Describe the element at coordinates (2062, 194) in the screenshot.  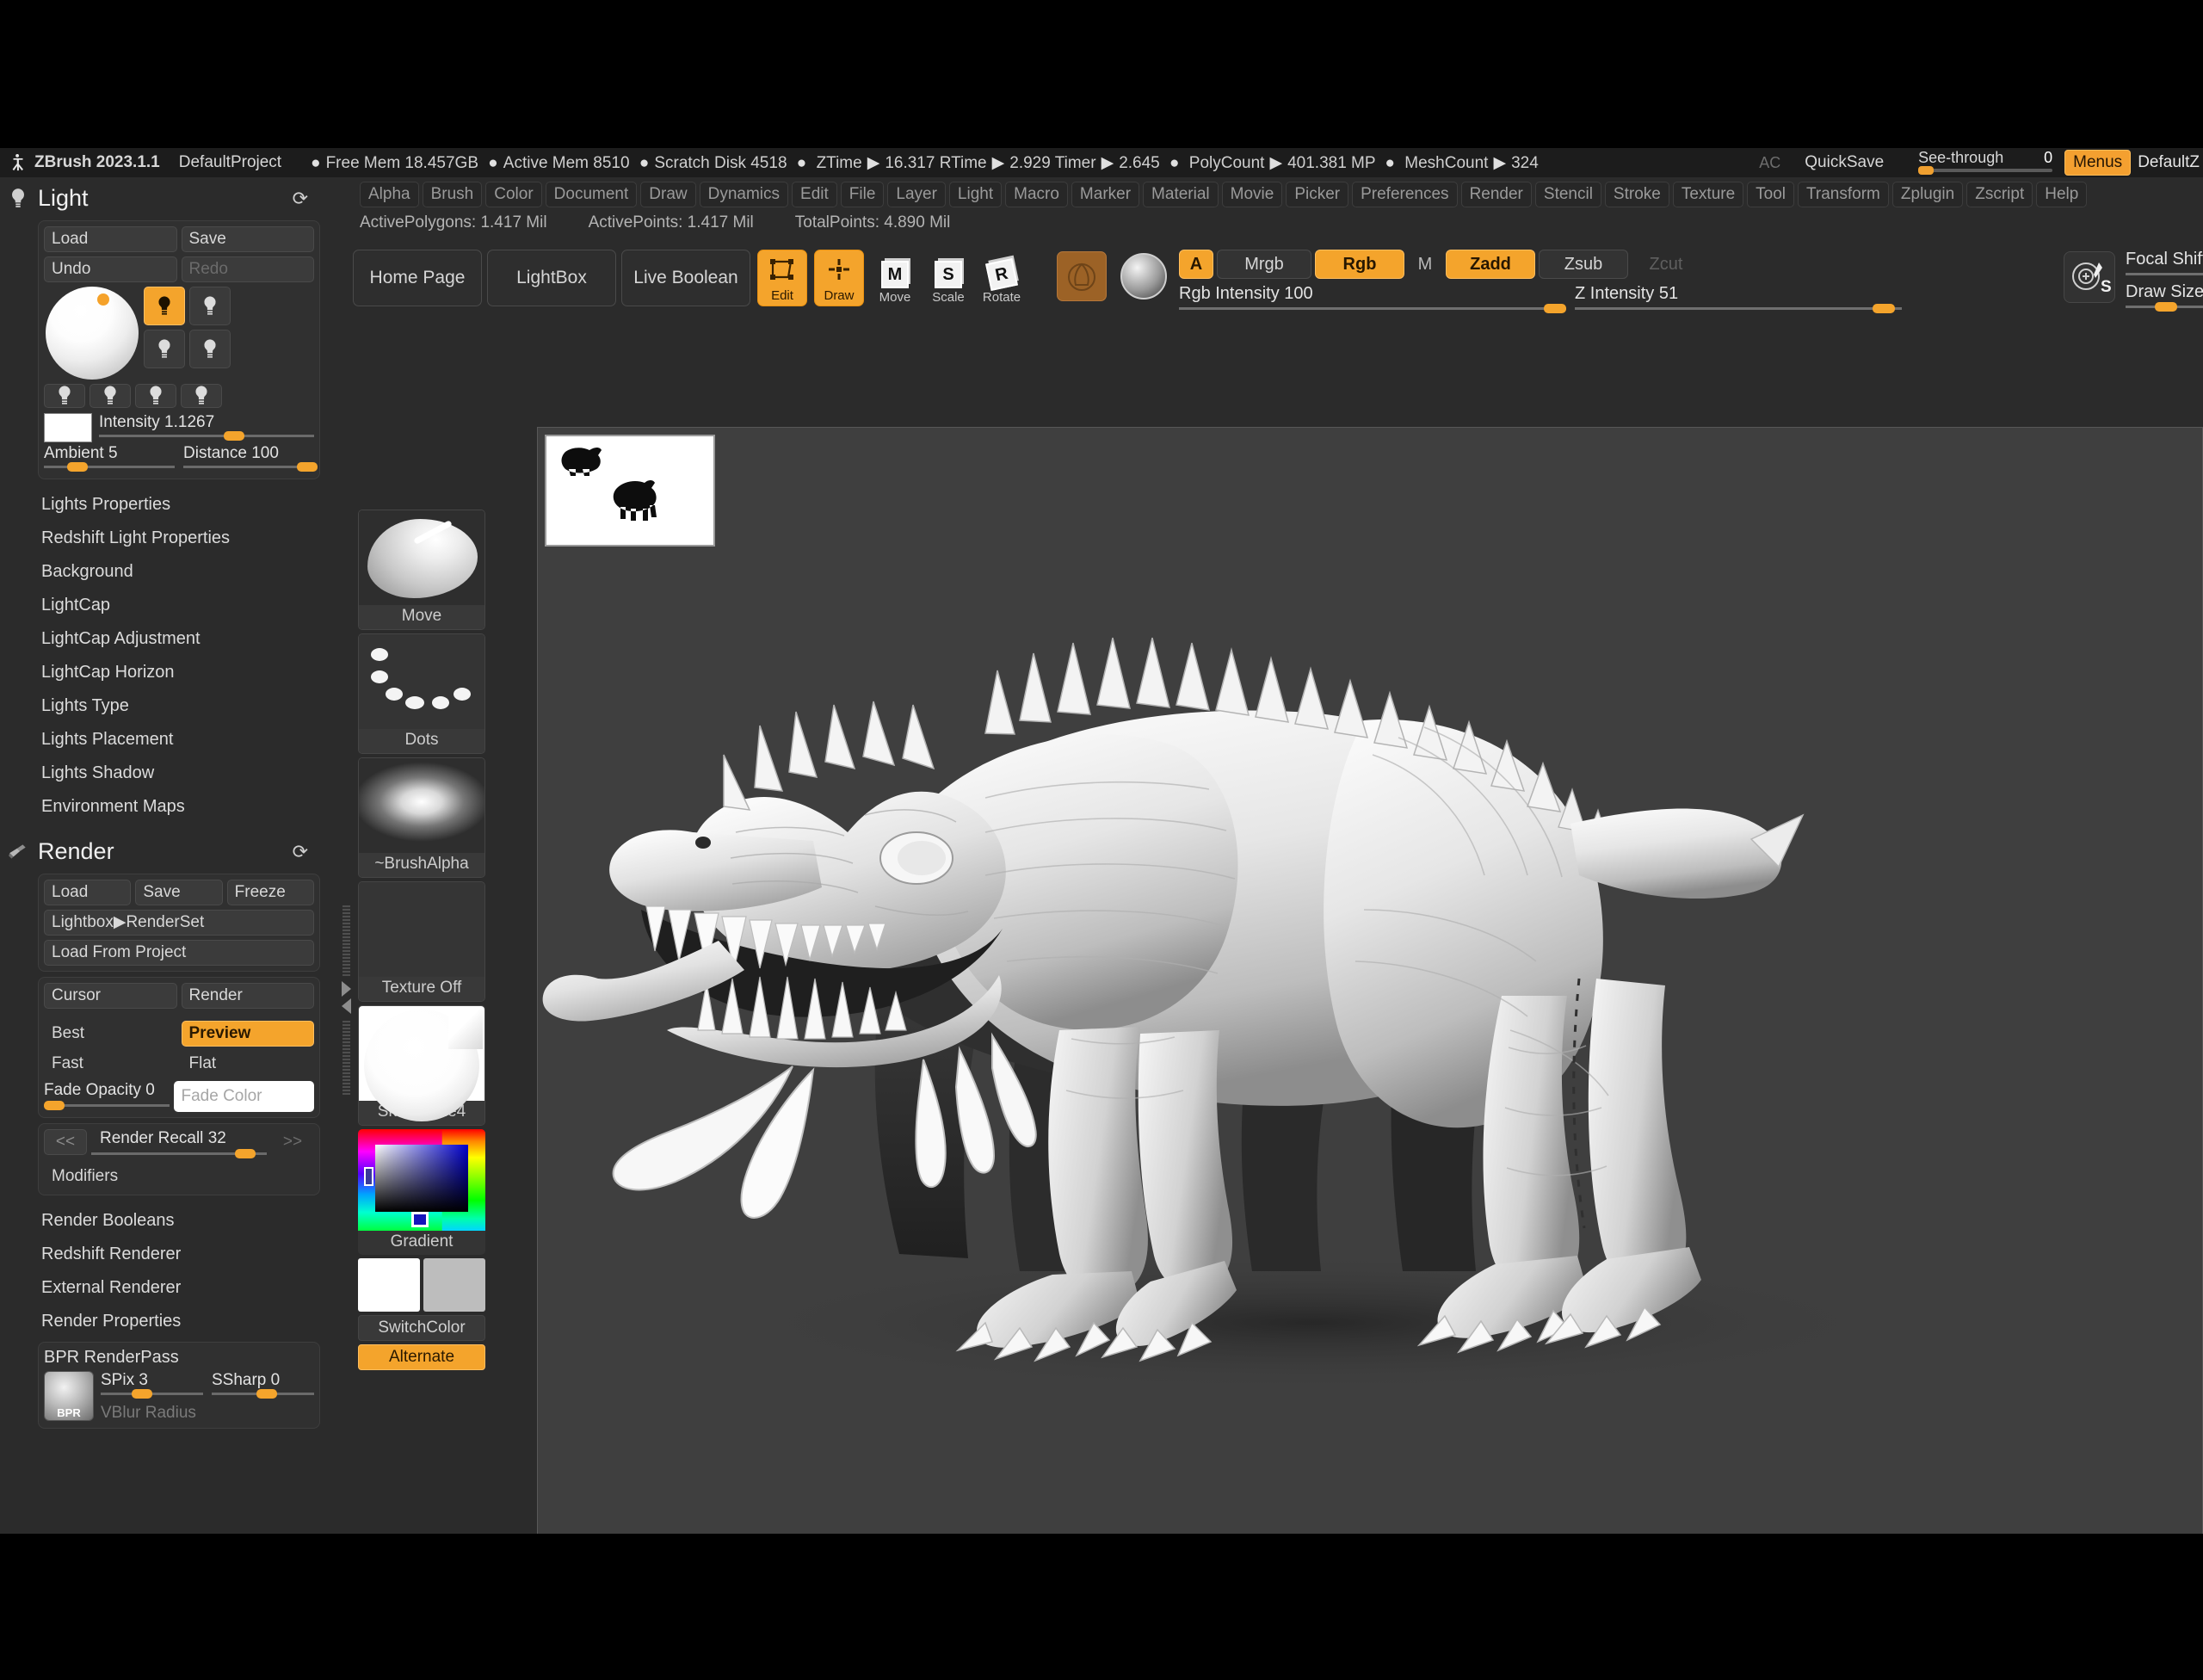
I see `menu-item-help: Help` at that location.